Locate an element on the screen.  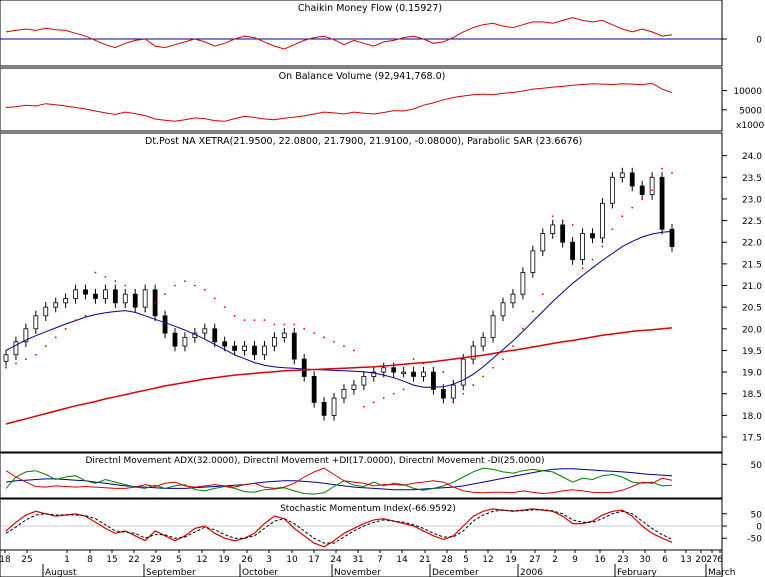
price-tick-label: 20.5 is located at coordinates (752, 309).